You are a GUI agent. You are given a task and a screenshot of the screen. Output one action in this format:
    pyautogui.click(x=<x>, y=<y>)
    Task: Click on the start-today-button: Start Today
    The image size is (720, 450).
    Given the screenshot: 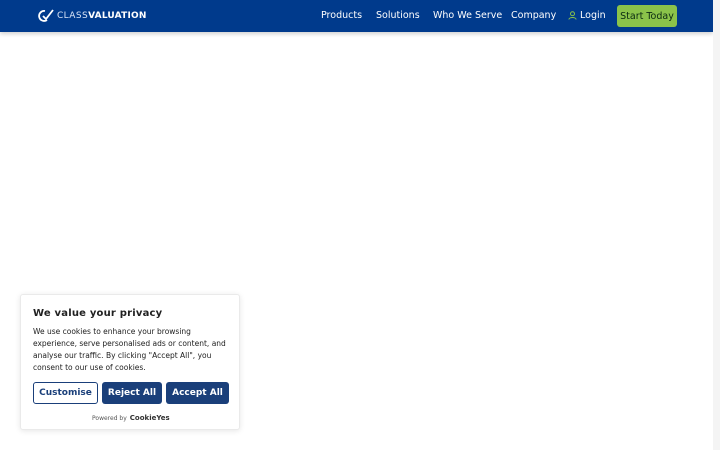 What is the action you would take?
    pyautogui.click(x=647, y=16)
    